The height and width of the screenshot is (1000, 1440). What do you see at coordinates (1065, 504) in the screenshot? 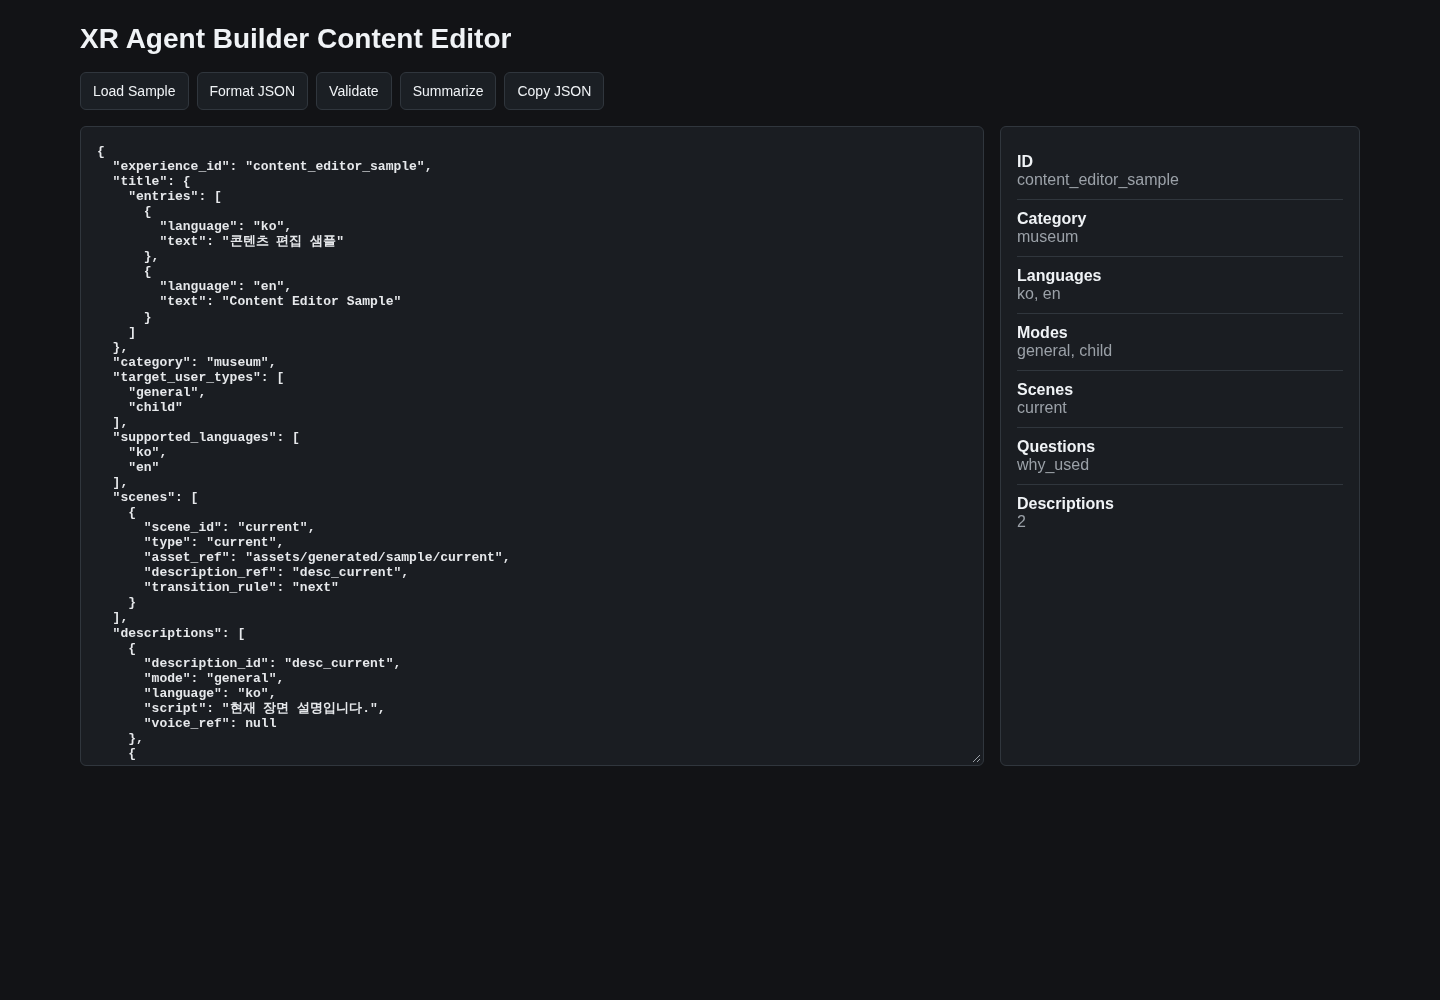
I see `summary-label: Descriptions` at bounding box center [1065, 504].